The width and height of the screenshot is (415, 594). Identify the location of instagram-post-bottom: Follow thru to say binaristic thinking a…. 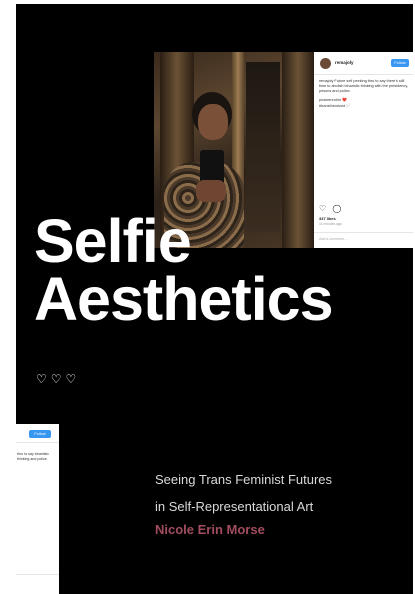
(37, 509).